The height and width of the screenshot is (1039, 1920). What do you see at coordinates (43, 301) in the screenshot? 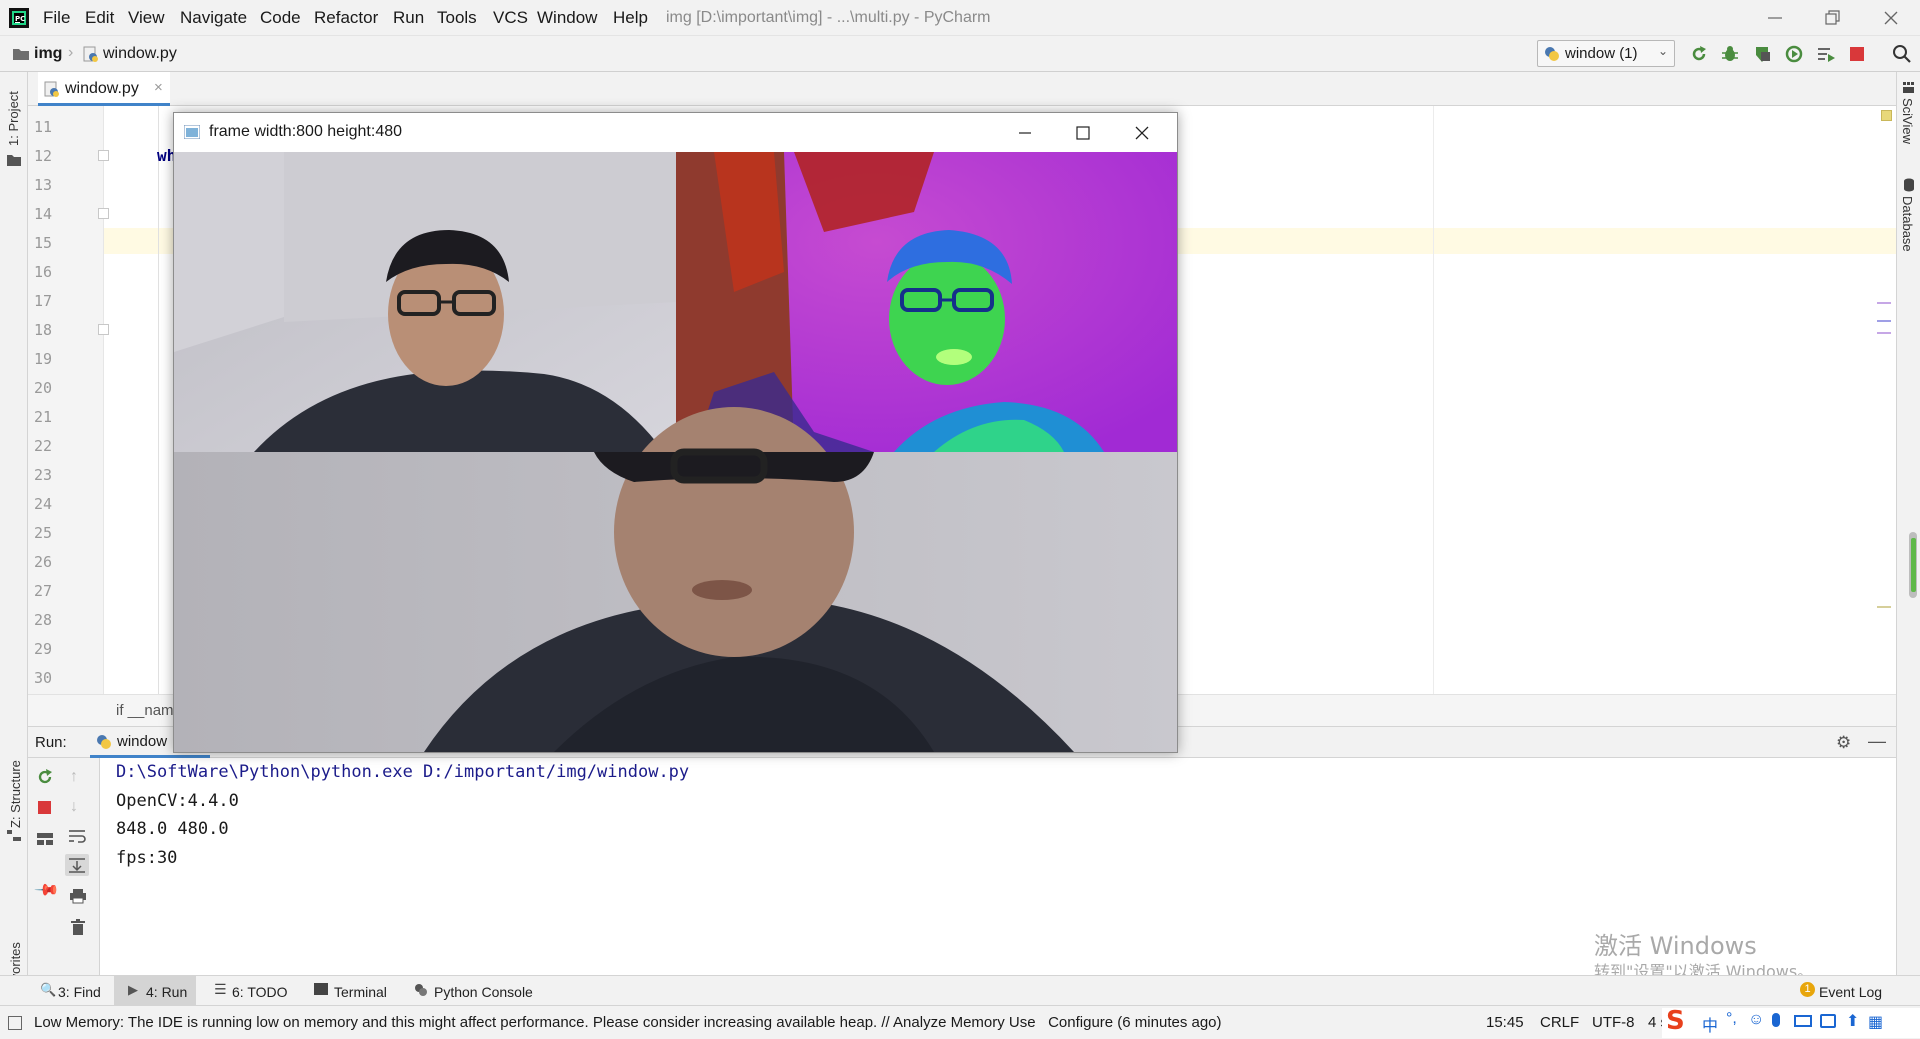
I see `line-number: 17` at bounding box center [43, 301].